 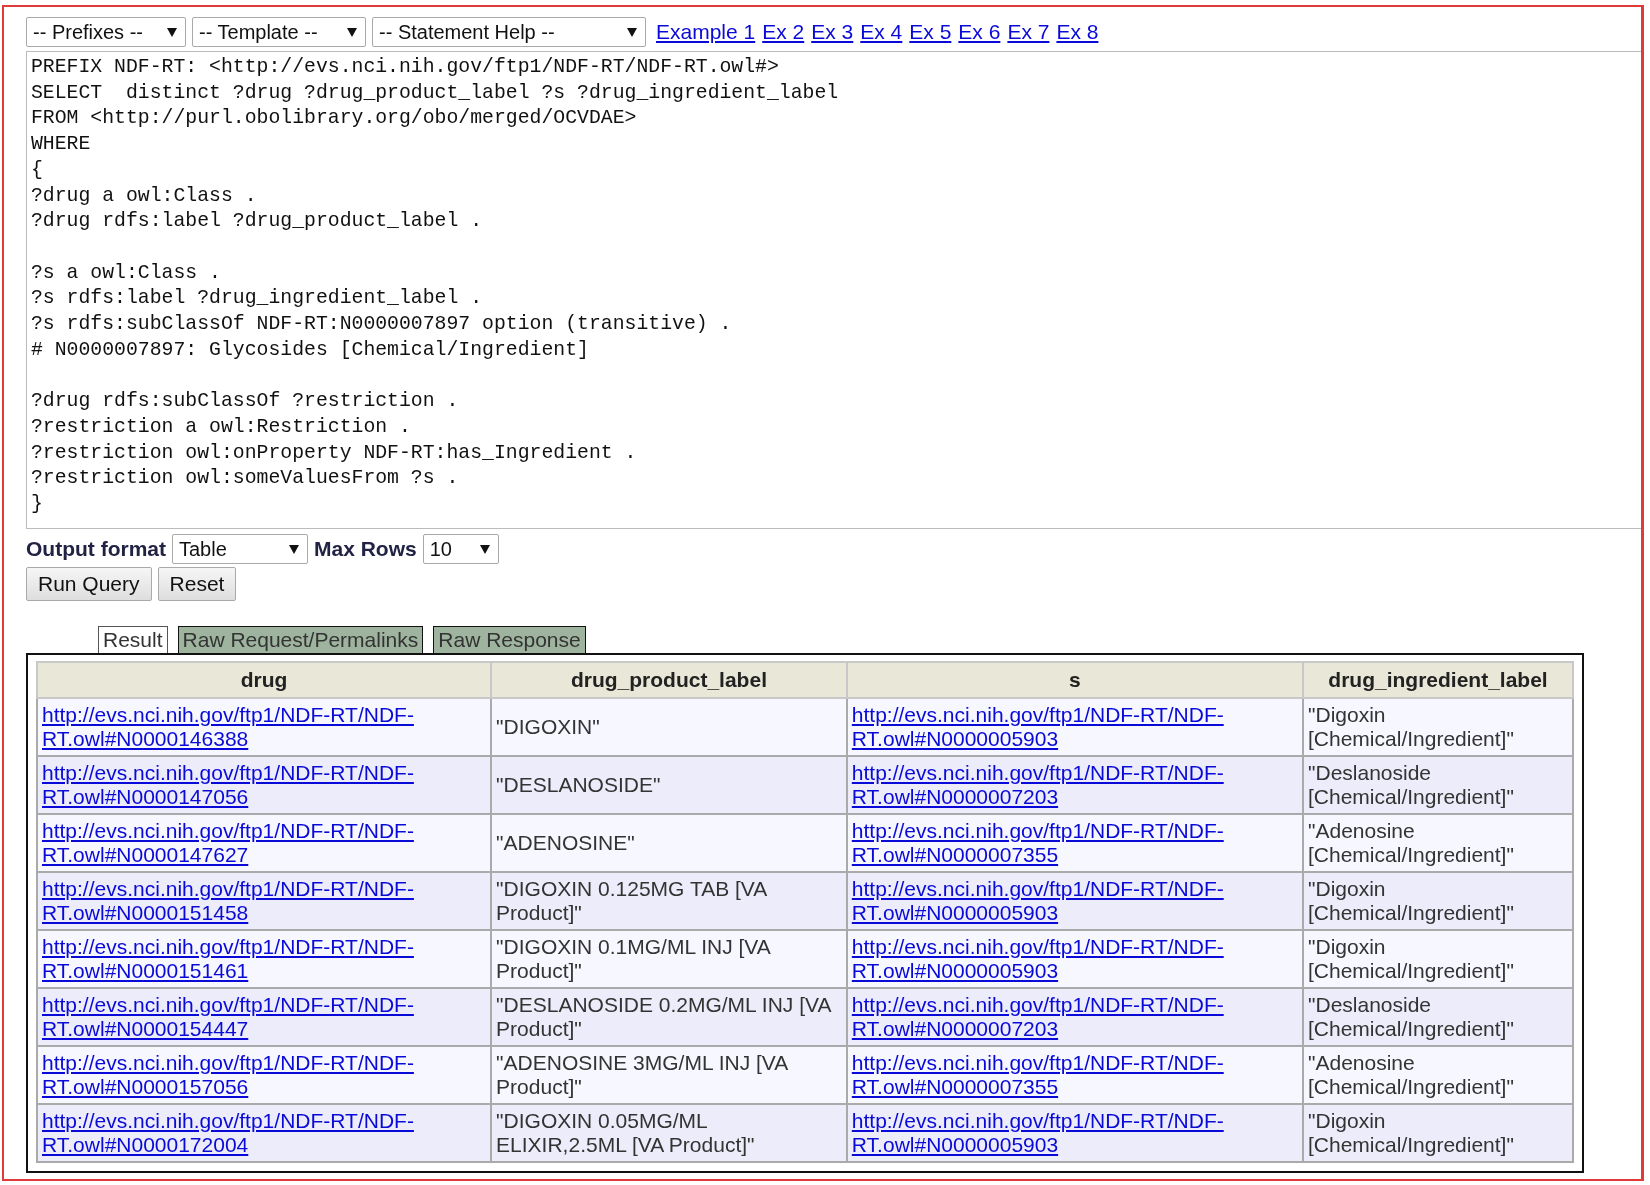 I want to click on example-link: Ex 6, so click(x=979, y=32).